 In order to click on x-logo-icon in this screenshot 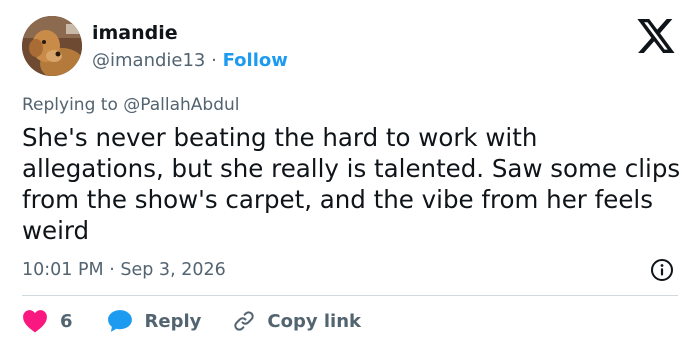, I will do `click(656, 36)`.